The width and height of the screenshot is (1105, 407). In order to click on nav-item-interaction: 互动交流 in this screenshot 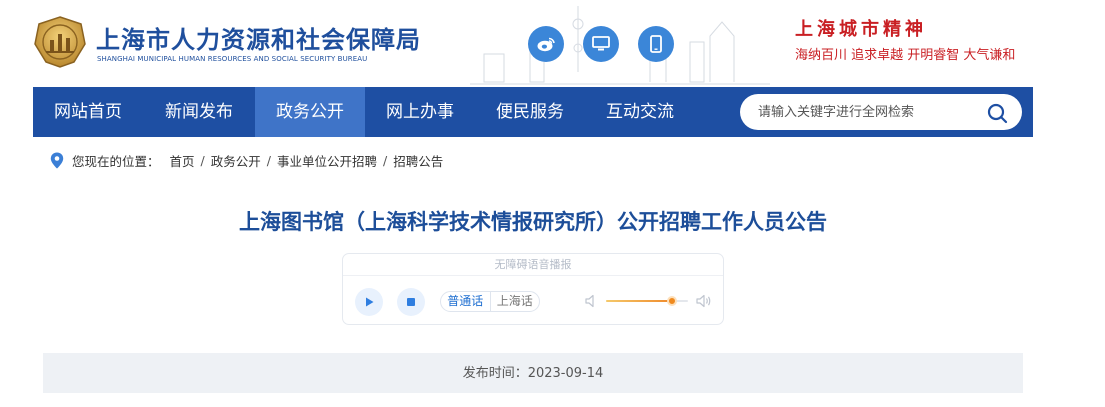, I will do `click(640, 112)`.